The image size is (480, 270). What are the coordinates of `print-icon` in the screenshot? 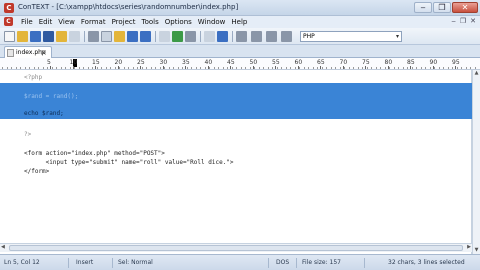 It's located at (74, 36).